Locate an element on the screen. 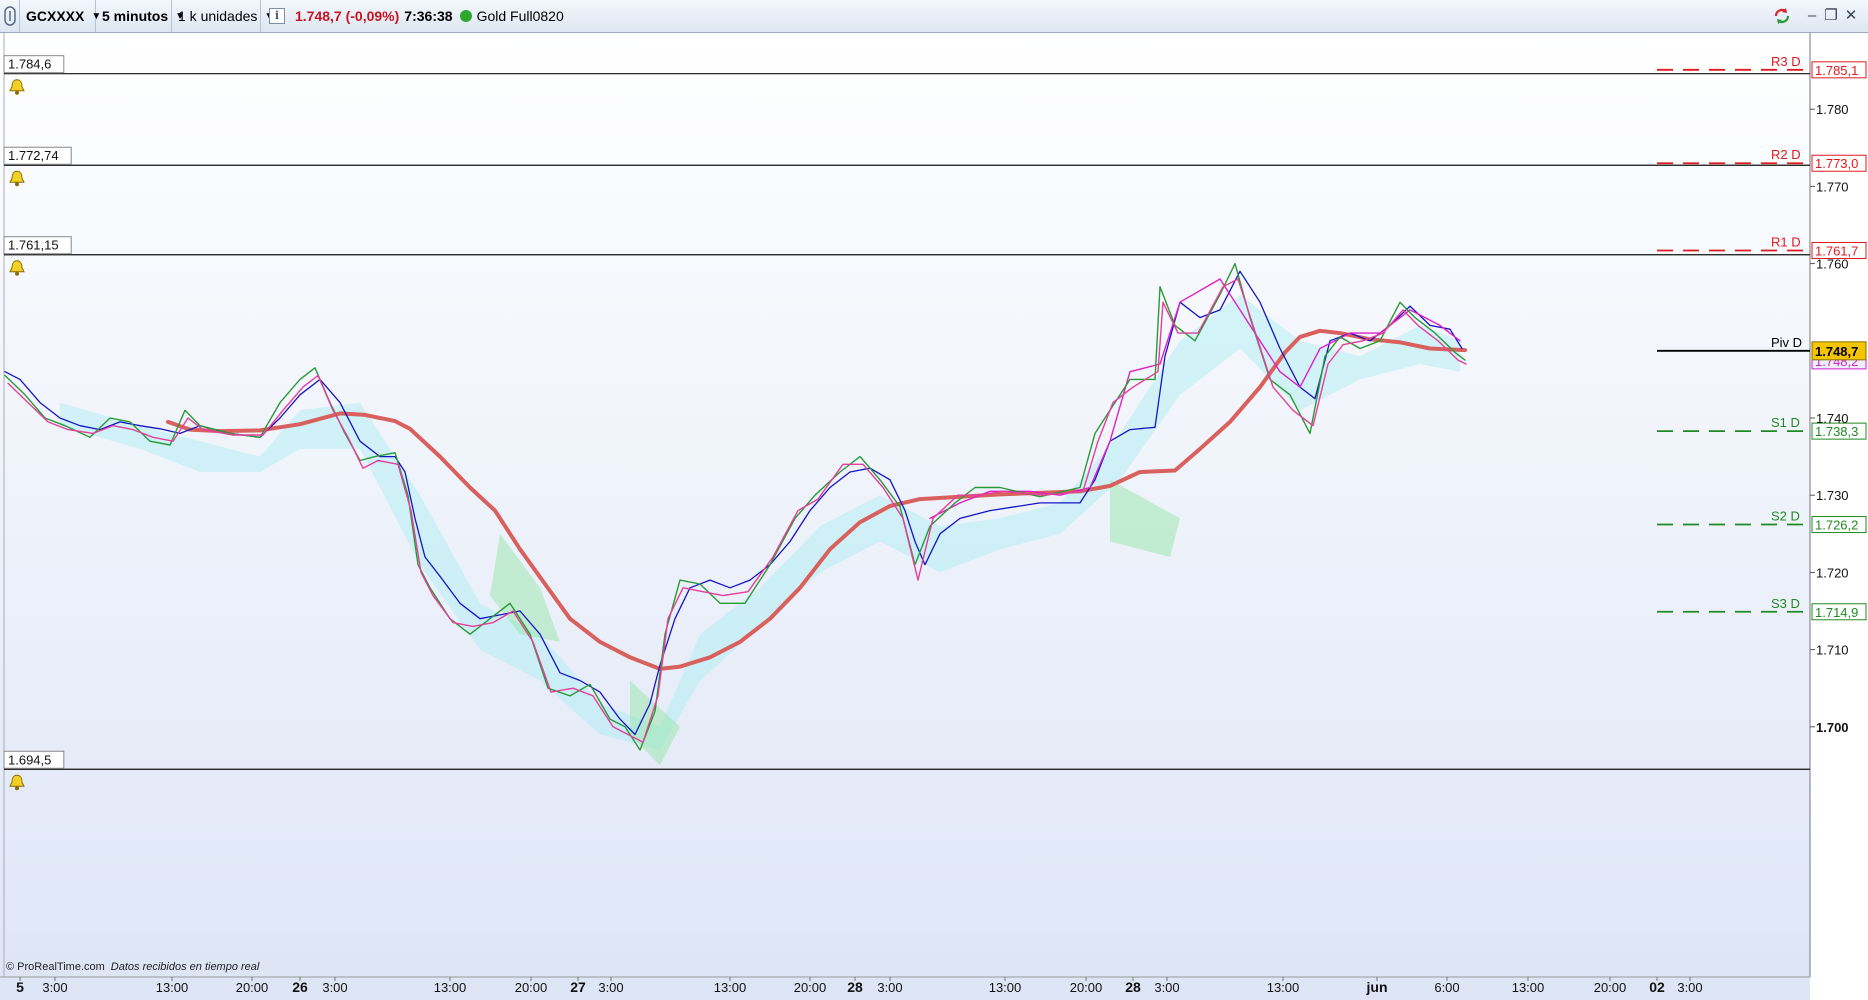  alert-label: 1.772,74 is located at coordinates (33, 155).